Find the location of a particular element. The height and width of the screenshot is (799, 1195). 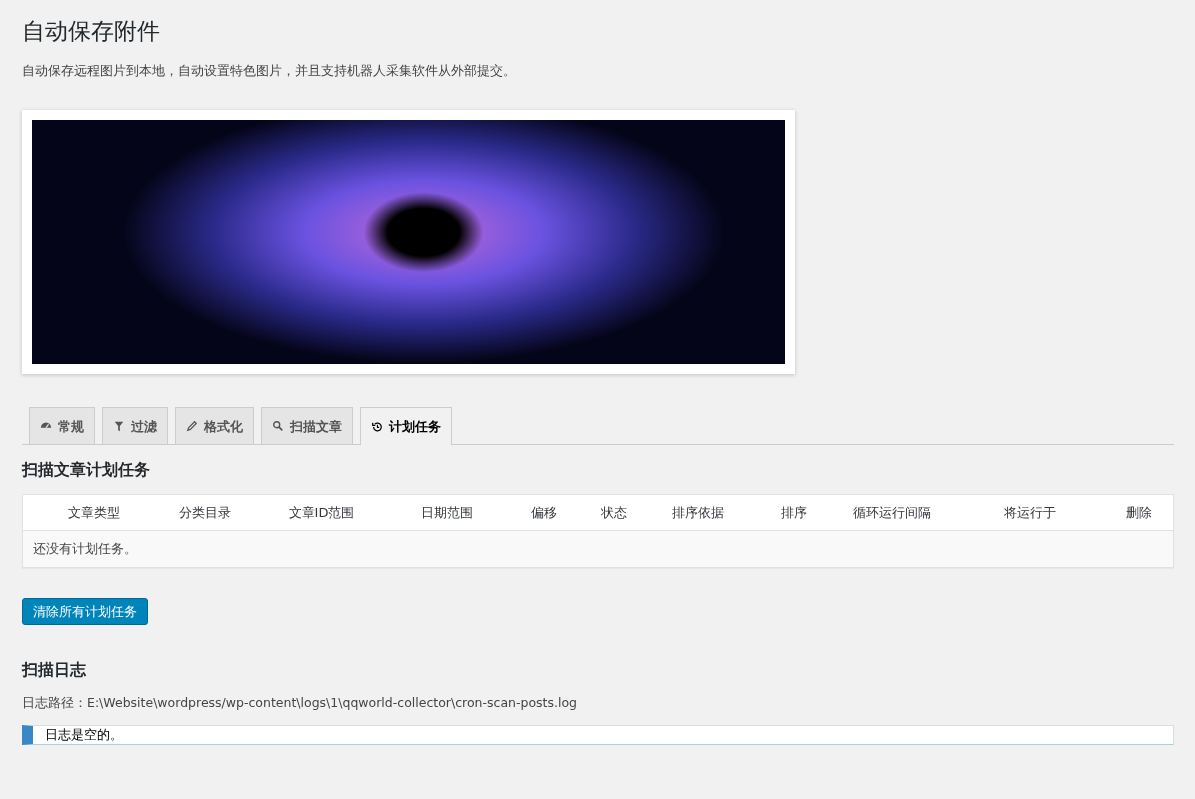

tab: 常规 is located at coordinates (62, 426).